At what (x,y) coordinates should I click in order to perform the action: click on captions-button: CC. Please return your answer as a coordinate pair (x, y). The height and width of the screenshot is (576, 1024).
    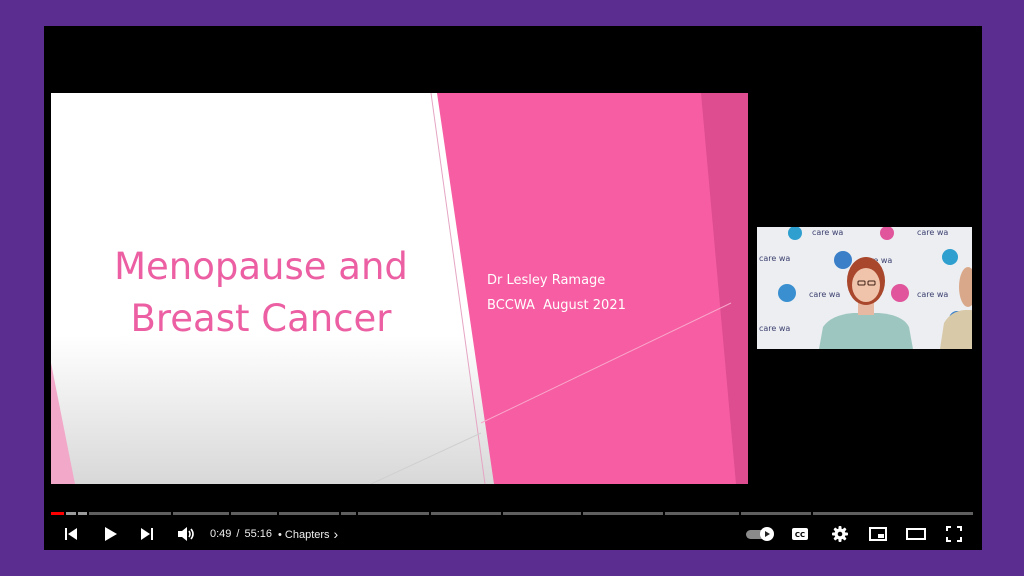
    Looking at the image, I should click on (800, 534).